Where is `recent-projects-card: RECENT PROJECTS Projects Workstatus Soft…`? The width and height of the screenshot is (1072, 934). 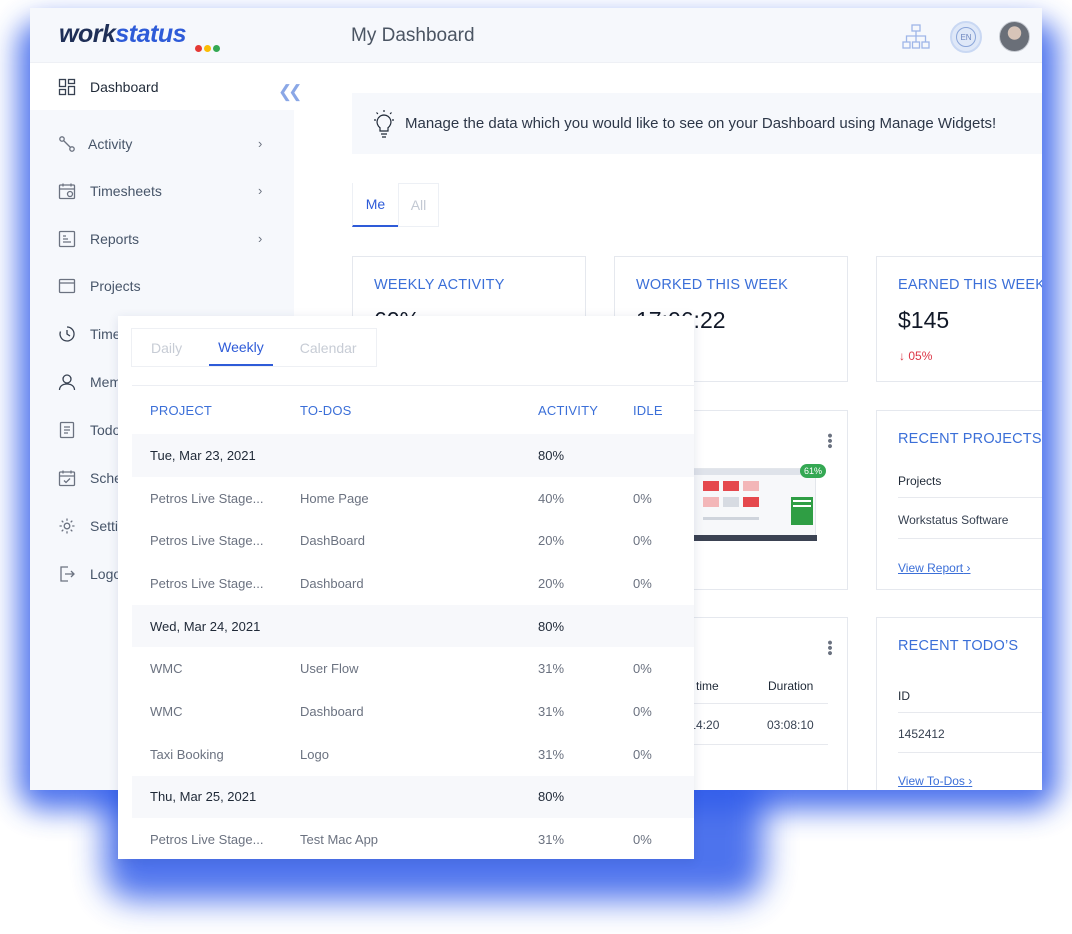 recent-projects-card: RECENT PROJECTS Projects Workstatus Soft… is located at coordinates (959, 500).